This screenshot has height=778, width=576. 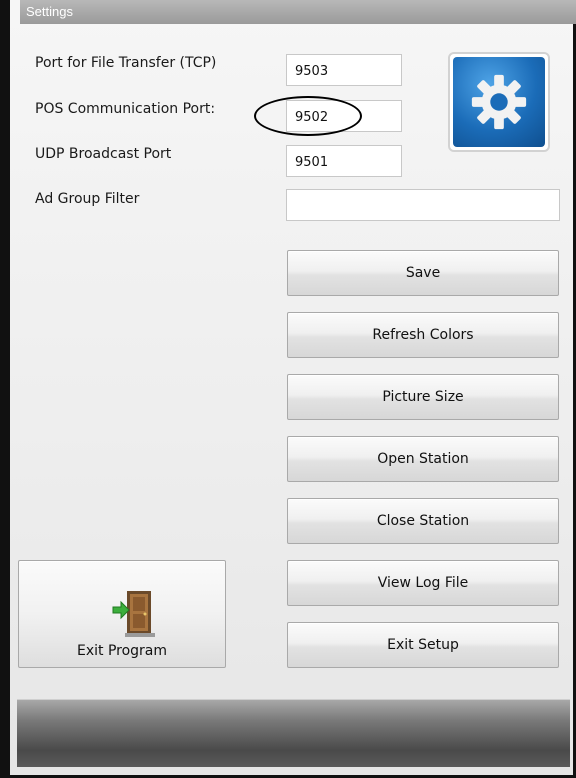 I want to click on picture-size-button: Picture Size, so click(x=423, y=397).